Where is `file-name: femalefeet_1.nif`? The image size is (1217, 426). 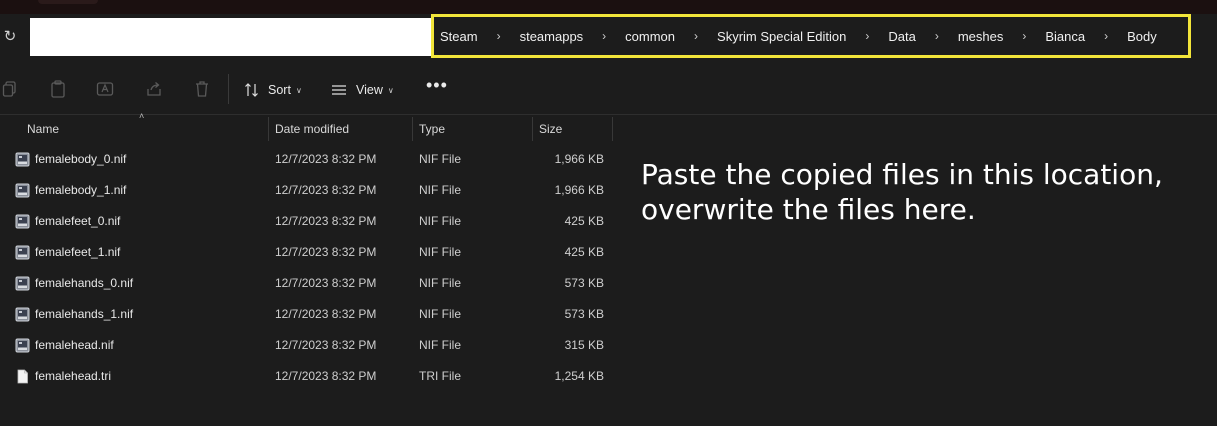 file-name: femalefeet_1.nif is located at coordinates (78, 252).